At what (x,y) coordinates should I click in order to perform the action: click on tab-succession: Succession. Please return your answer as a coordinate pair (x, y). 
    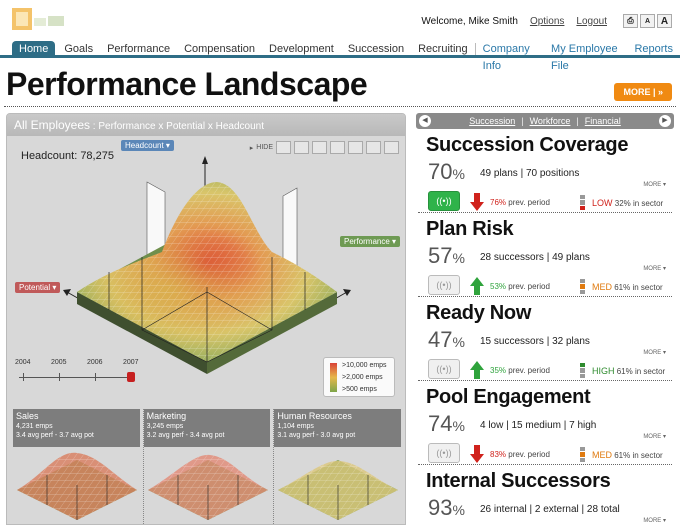
    Looking at the image, I should click on (492, 121).